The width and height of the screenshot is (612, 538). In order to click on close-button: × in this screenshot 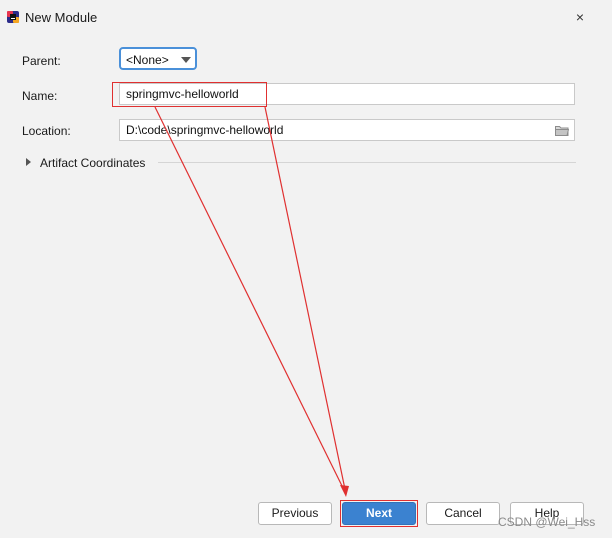, I will do `click(580, 17)`.